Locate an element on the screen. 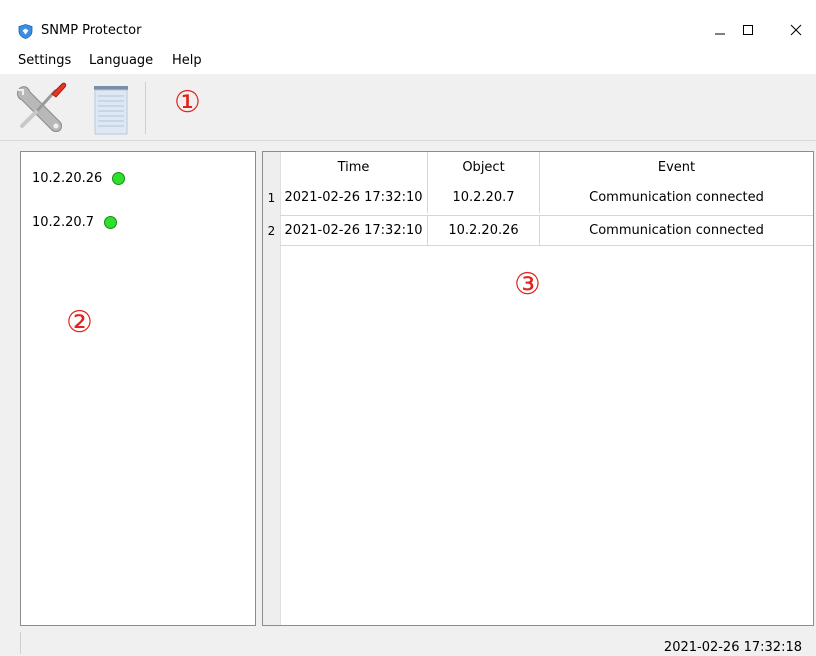  maximize-button is located at coordinates (748, 30).